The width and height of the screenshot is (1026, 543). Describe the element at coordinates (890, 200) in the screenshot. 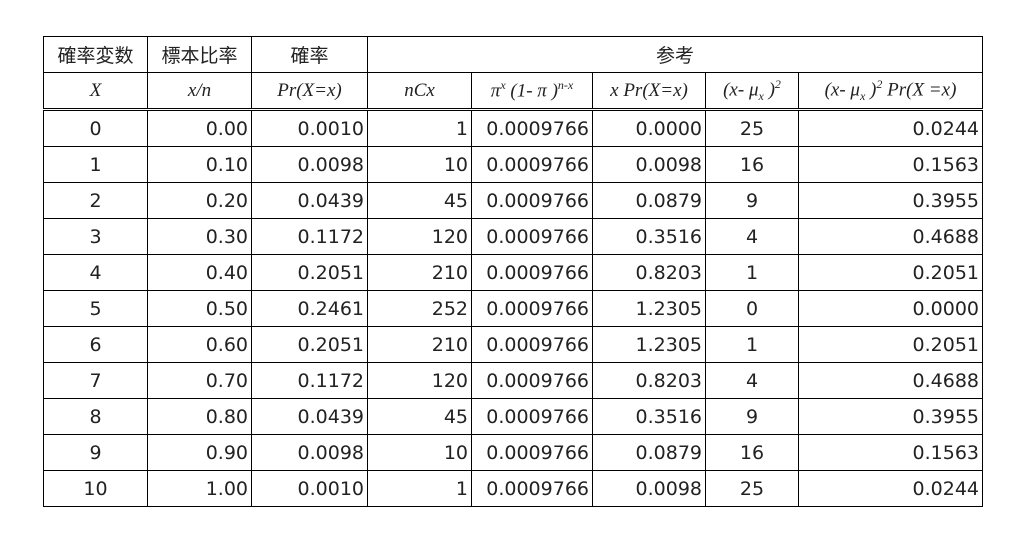

I see `cell-var-term: 0.3955` at that location.